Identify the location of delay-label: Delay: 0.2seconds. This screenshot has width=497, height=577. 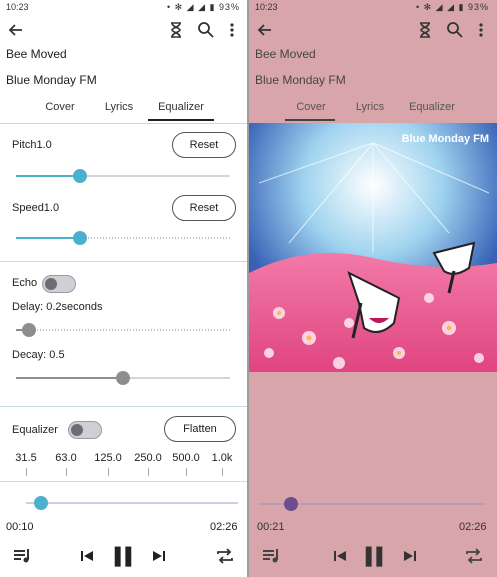
(57, 307).